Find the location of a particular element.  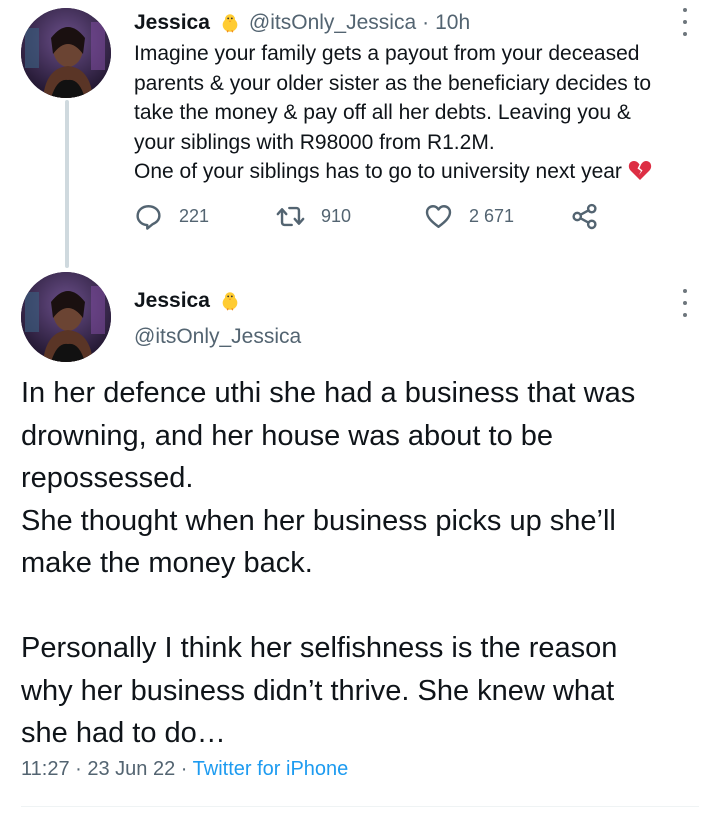

share-icon is located at coordinates (584, 216).